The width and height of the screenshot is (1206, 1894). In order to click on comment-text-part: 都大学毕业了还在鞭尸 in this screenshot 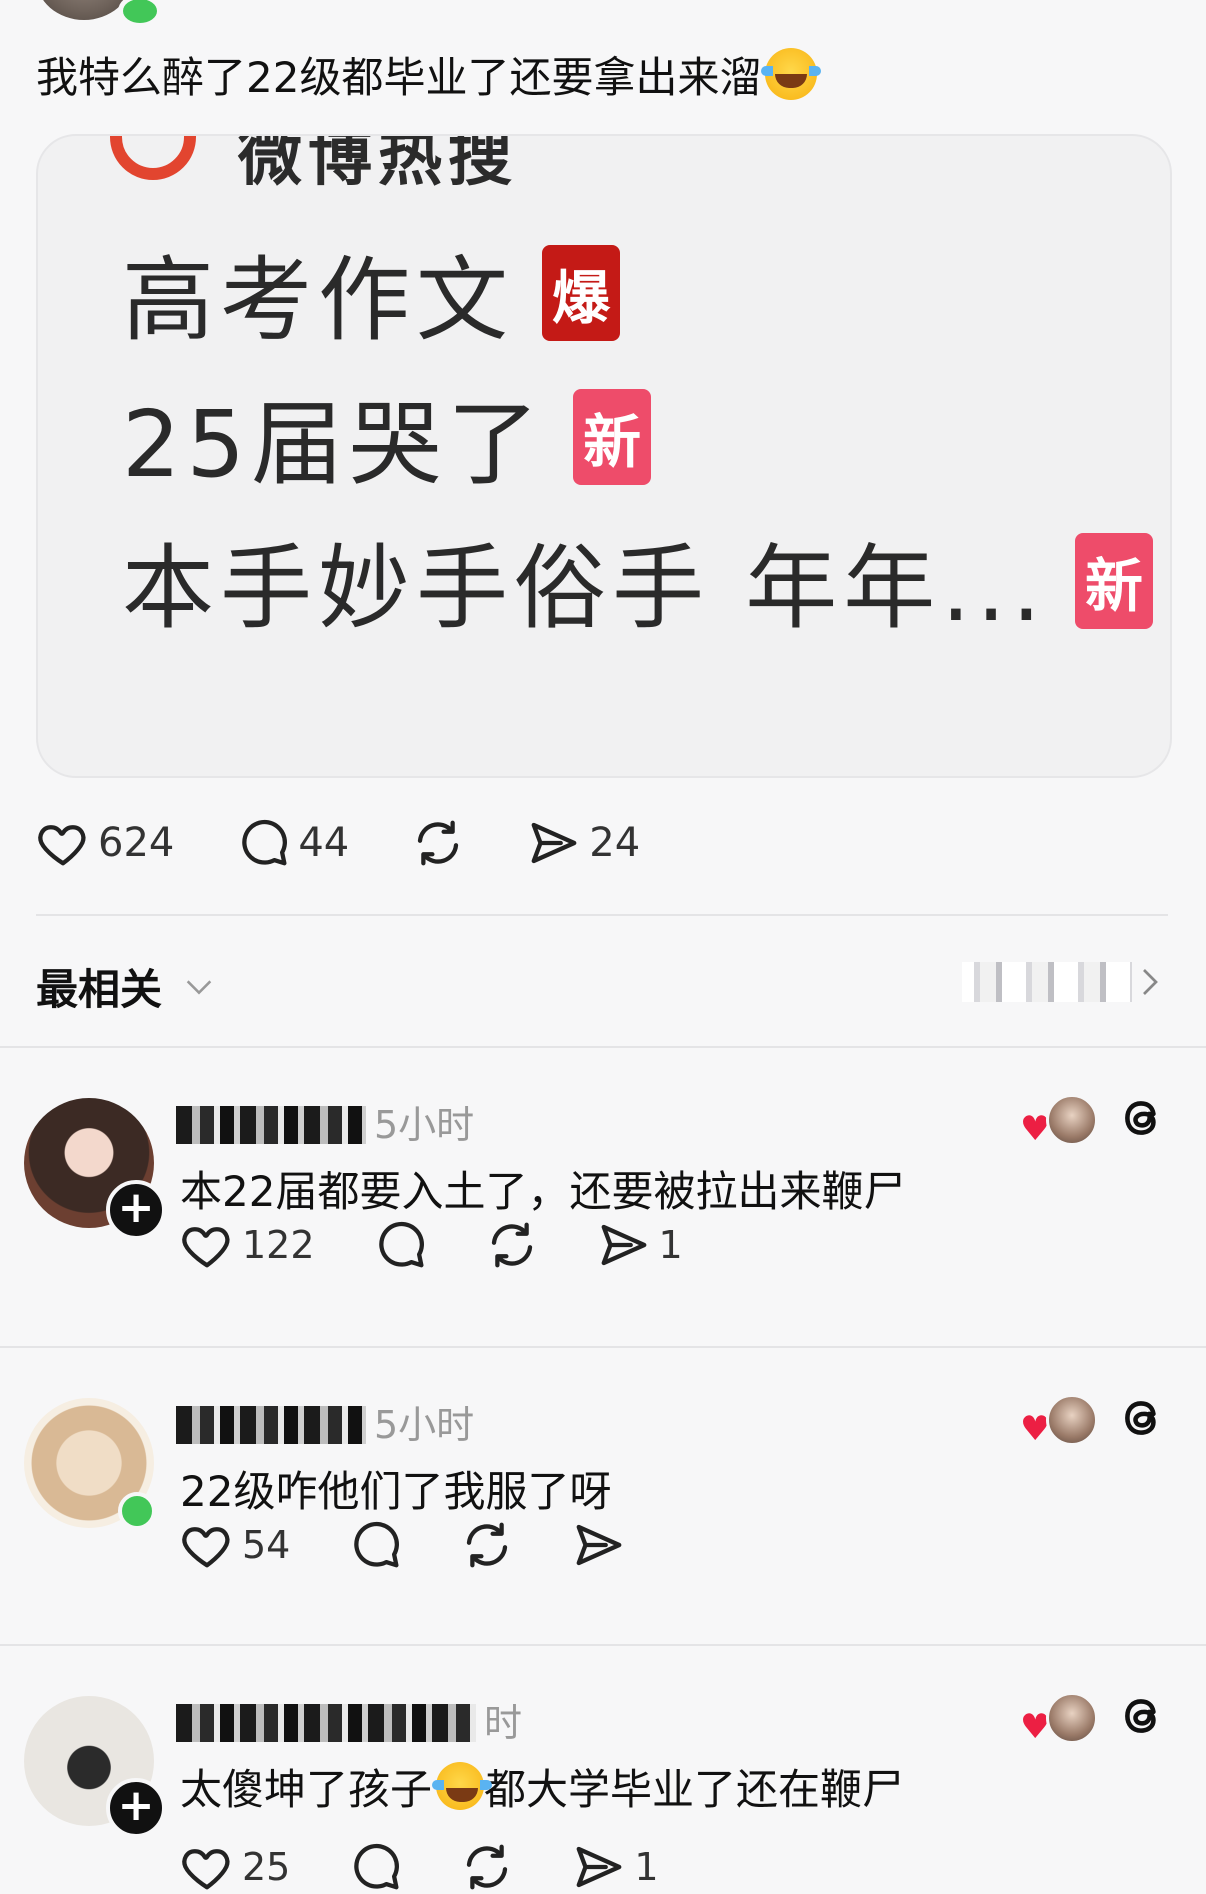, I will do `click(694, 1789)`.